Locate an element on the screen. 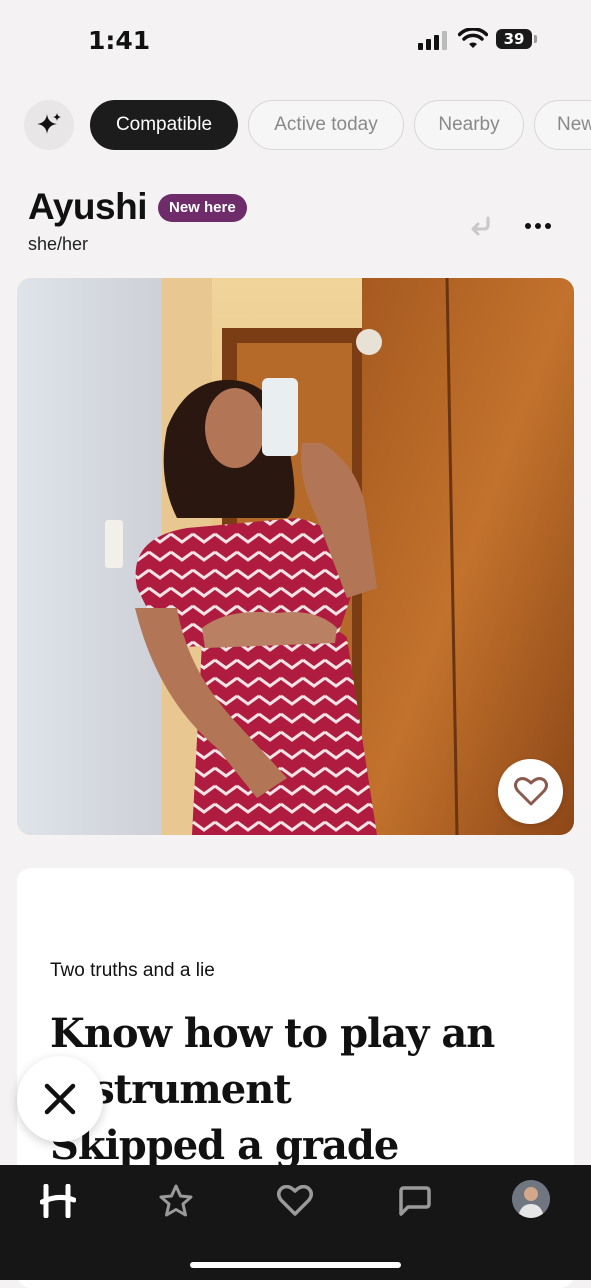  status-time: 1:41 is located at coordinates (119, 40).